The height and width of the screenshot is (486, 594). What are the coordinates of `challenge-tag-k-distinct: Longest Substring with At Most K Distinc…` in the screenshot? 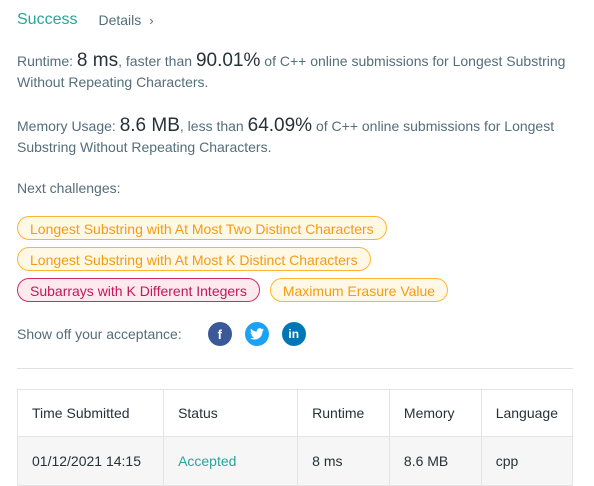 It's located at (194, 259).